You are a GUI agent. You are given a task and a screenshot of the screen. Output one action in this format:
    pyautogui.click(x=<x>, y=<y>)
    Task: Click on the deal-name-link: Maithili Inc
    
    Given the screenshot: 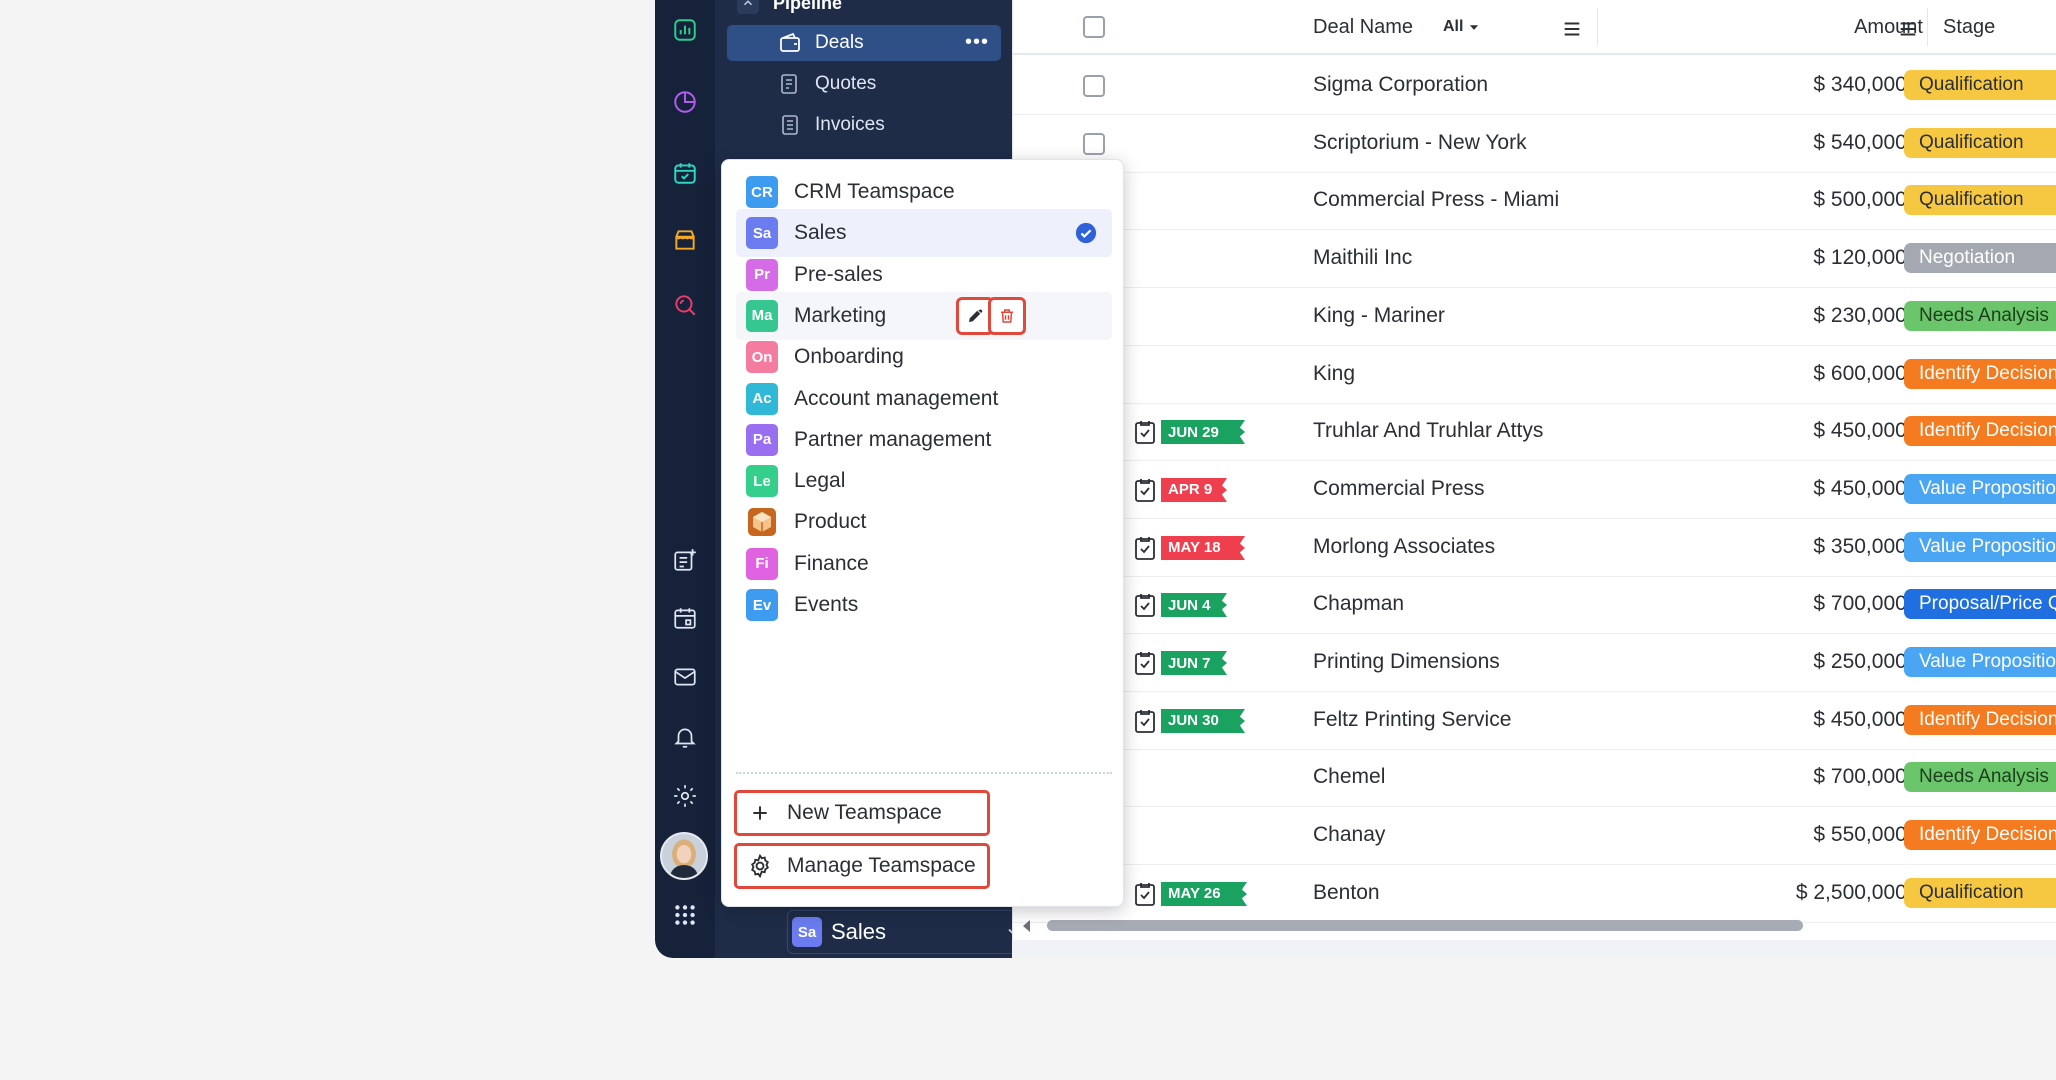 What is the action you would take?
    pyautogui.click(x=1362, y=258)
    